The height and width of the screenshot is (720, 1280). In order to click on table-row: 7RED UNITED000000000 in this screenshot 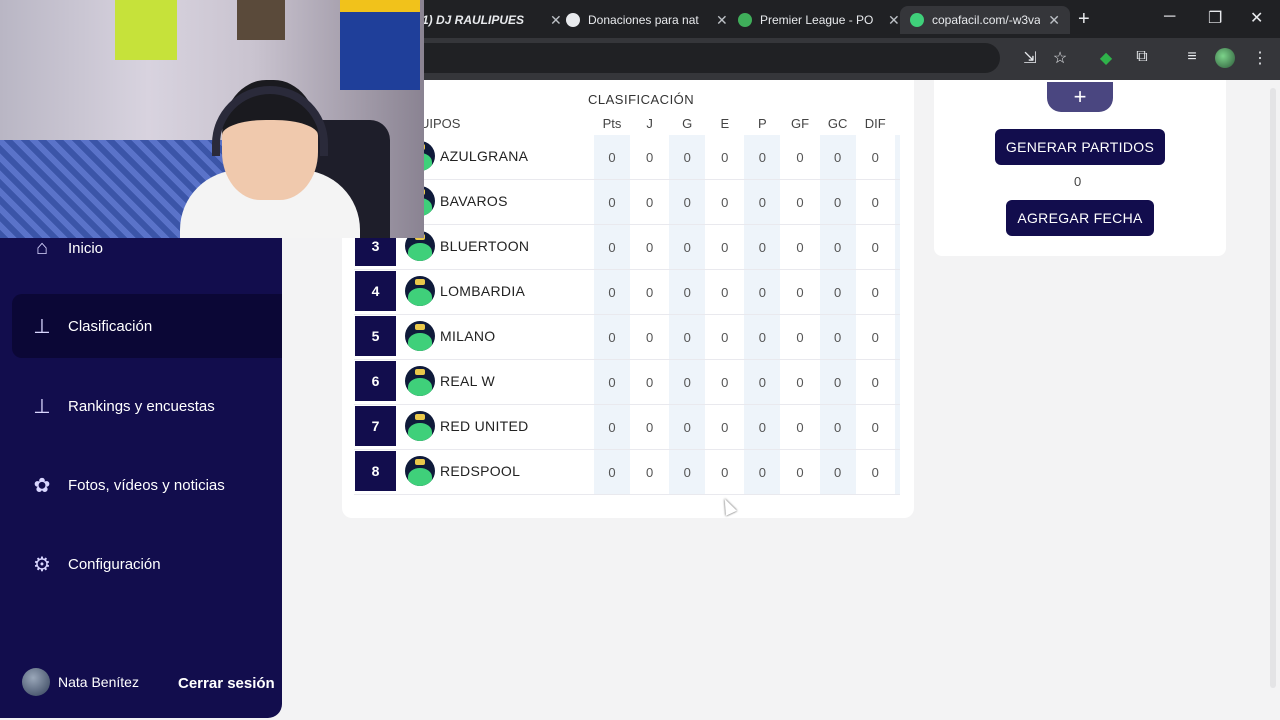, I will do `click(627, 427)`.